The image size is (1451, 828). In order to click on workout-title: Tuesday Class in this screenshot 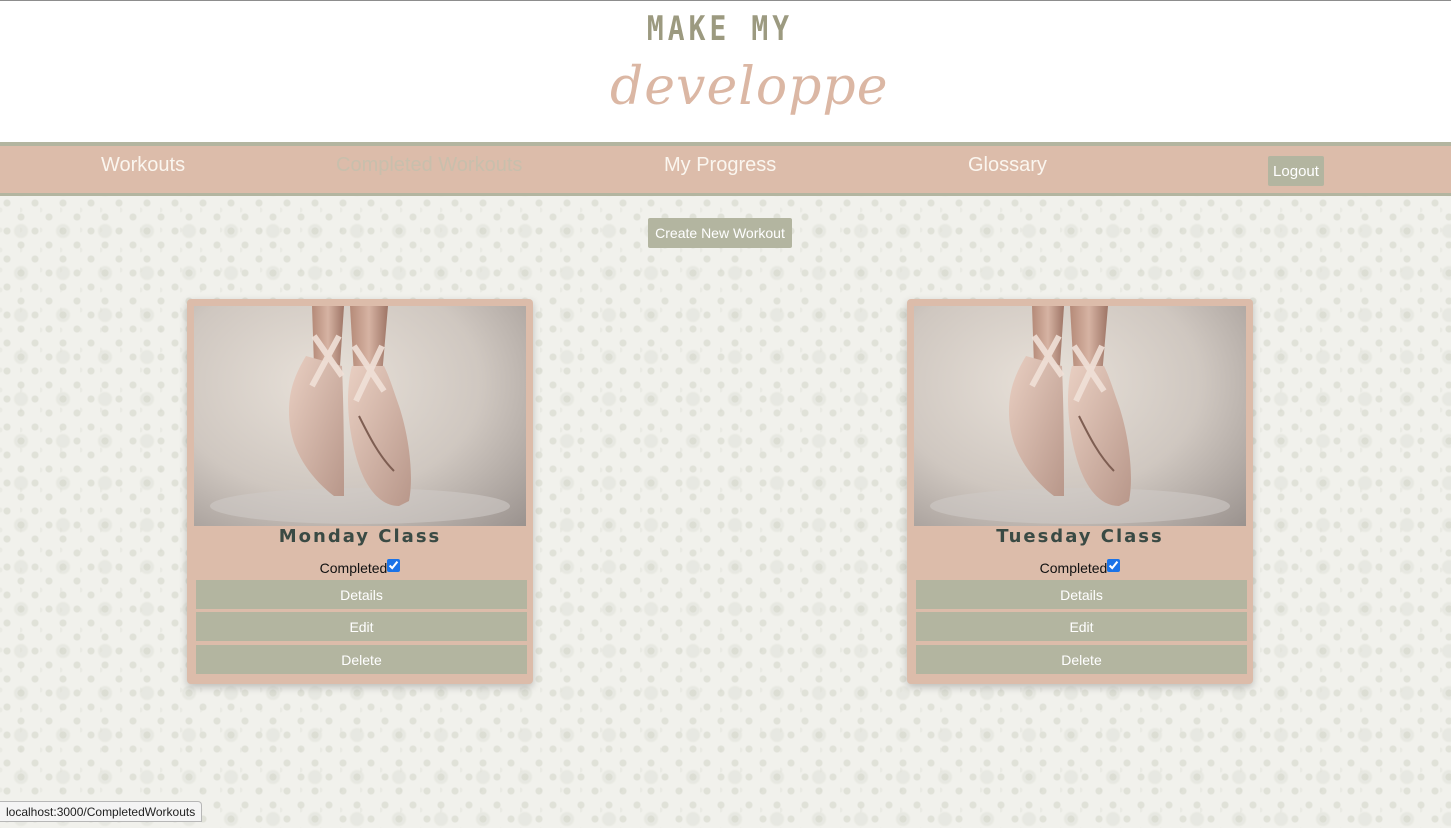, I will do `click(1080, 536)`.